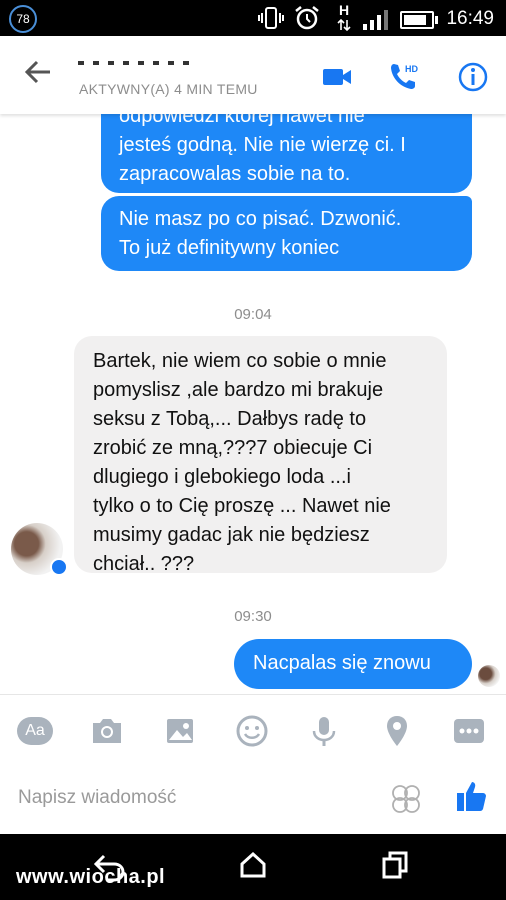 This screenshot has width=506, height=900. What do you see at coordinates (222, 477) in the screenshot?
I see `message-line: dlugiego i glebokiego loda ...i` at bounding box center [222, 477].